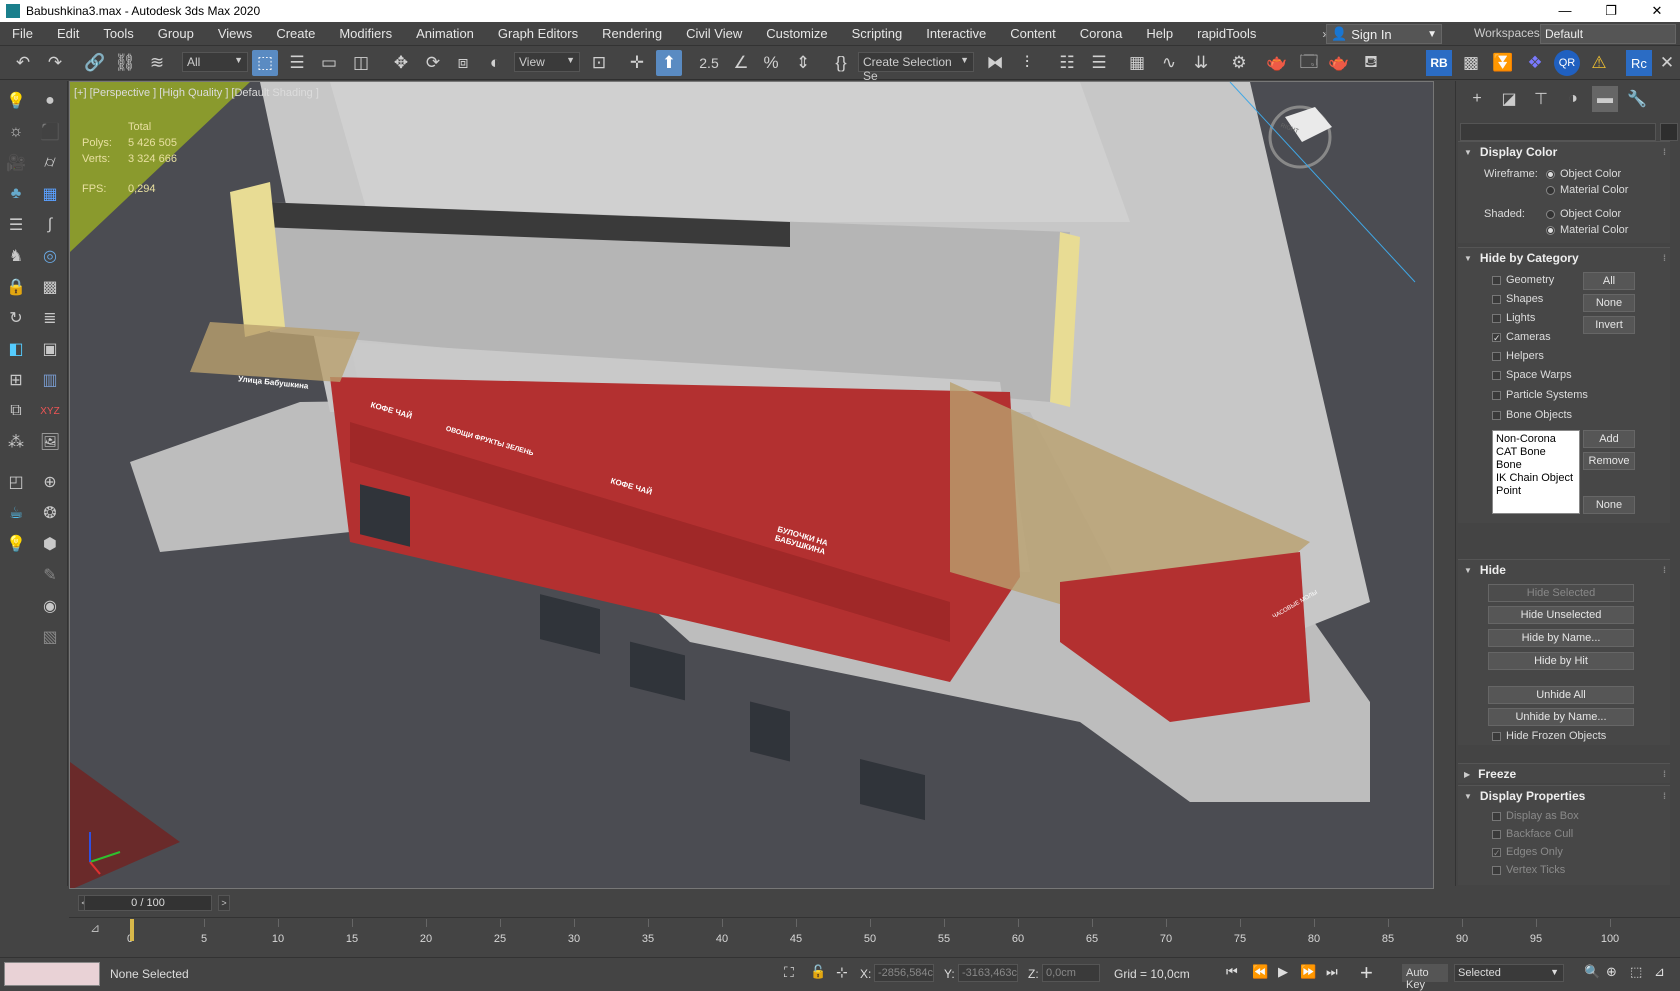  I want to click on angle-snap-icon: ∠, so click(741, 63).